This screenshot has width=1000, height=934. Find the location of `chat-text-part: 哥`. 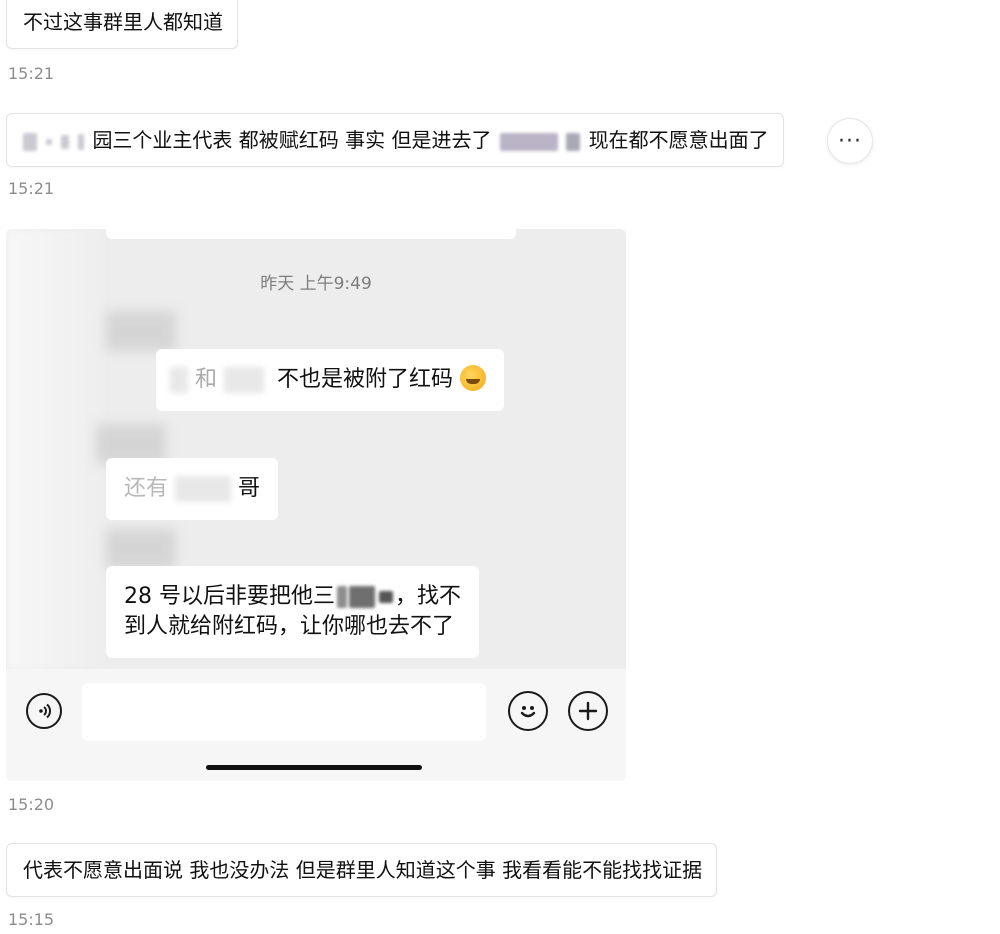

chat-text-part: 哥 is located at coordinates (249, 488).